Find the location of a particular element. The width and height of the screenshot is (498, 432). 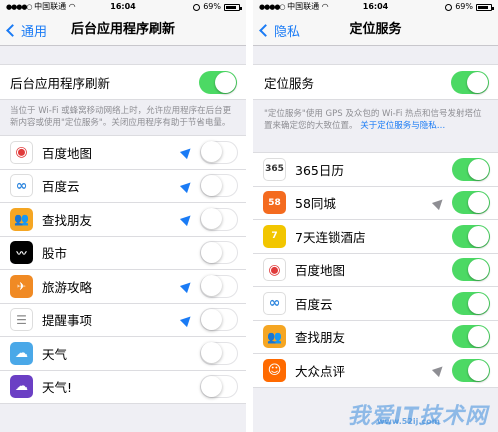

app-row-2: 👥 查找朋友 is located at coordinates (123, 220).